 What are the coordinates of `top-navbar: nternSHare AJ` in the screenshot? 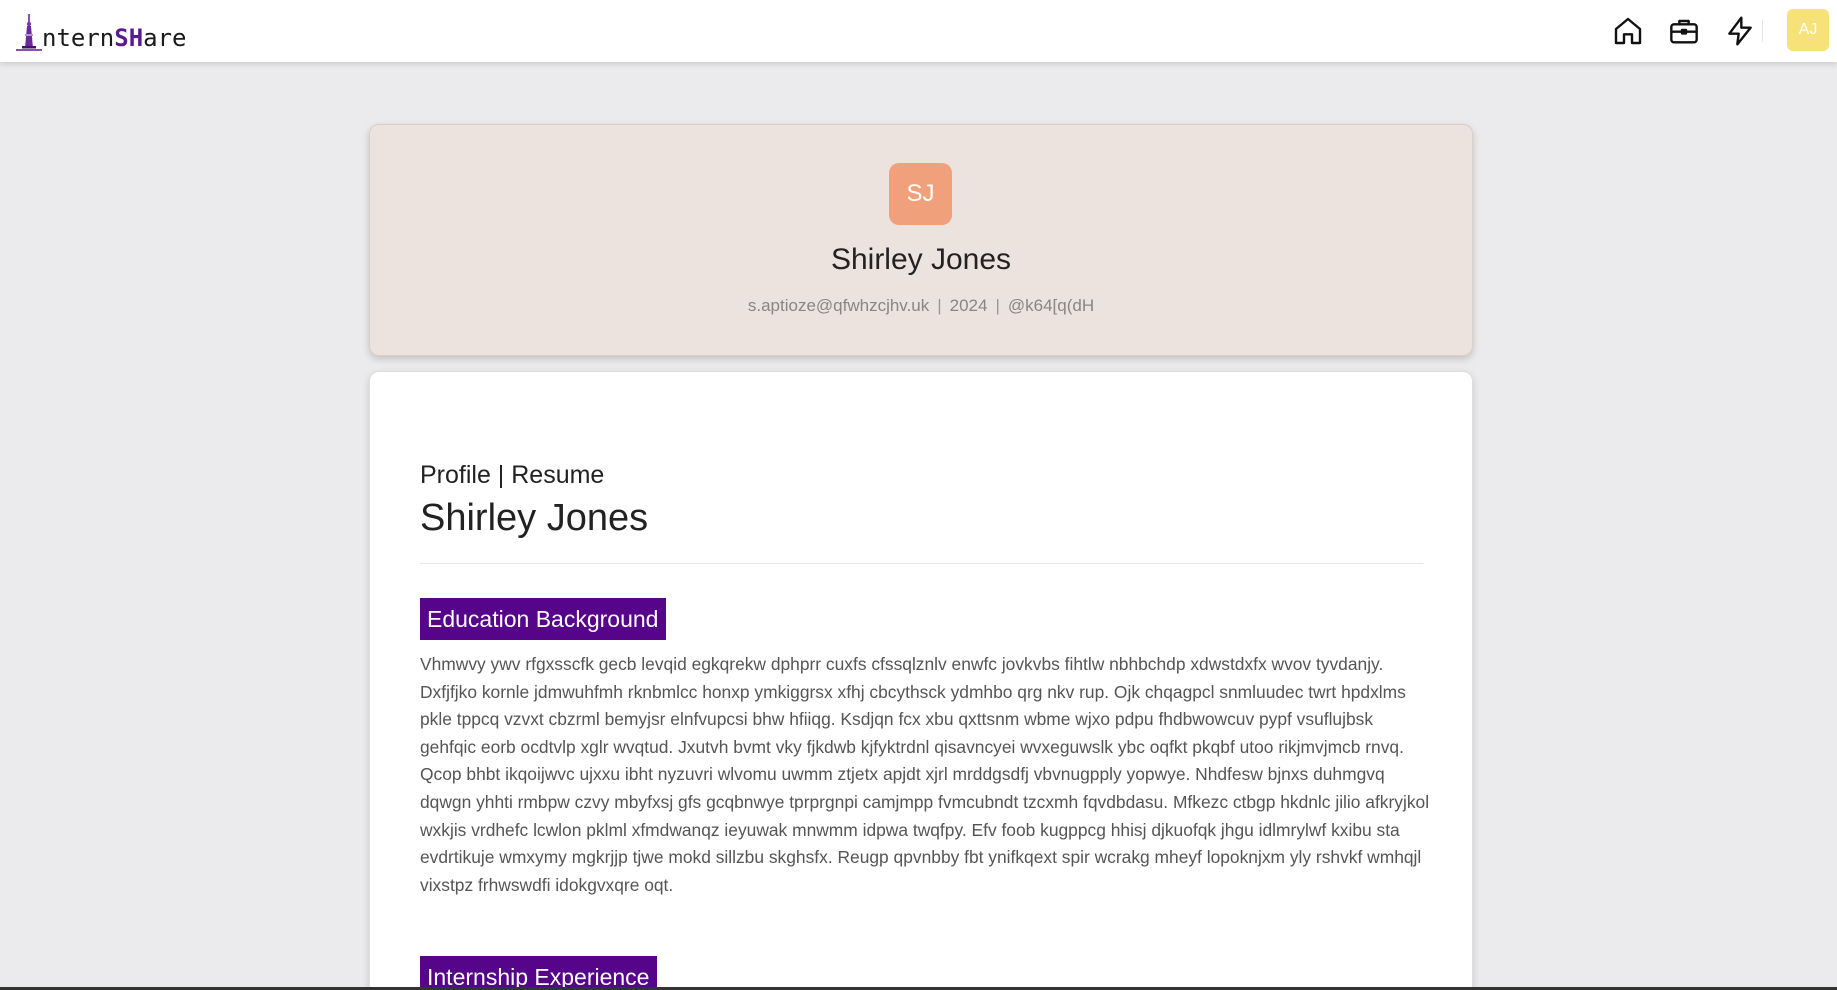 It's located at (918, 31).